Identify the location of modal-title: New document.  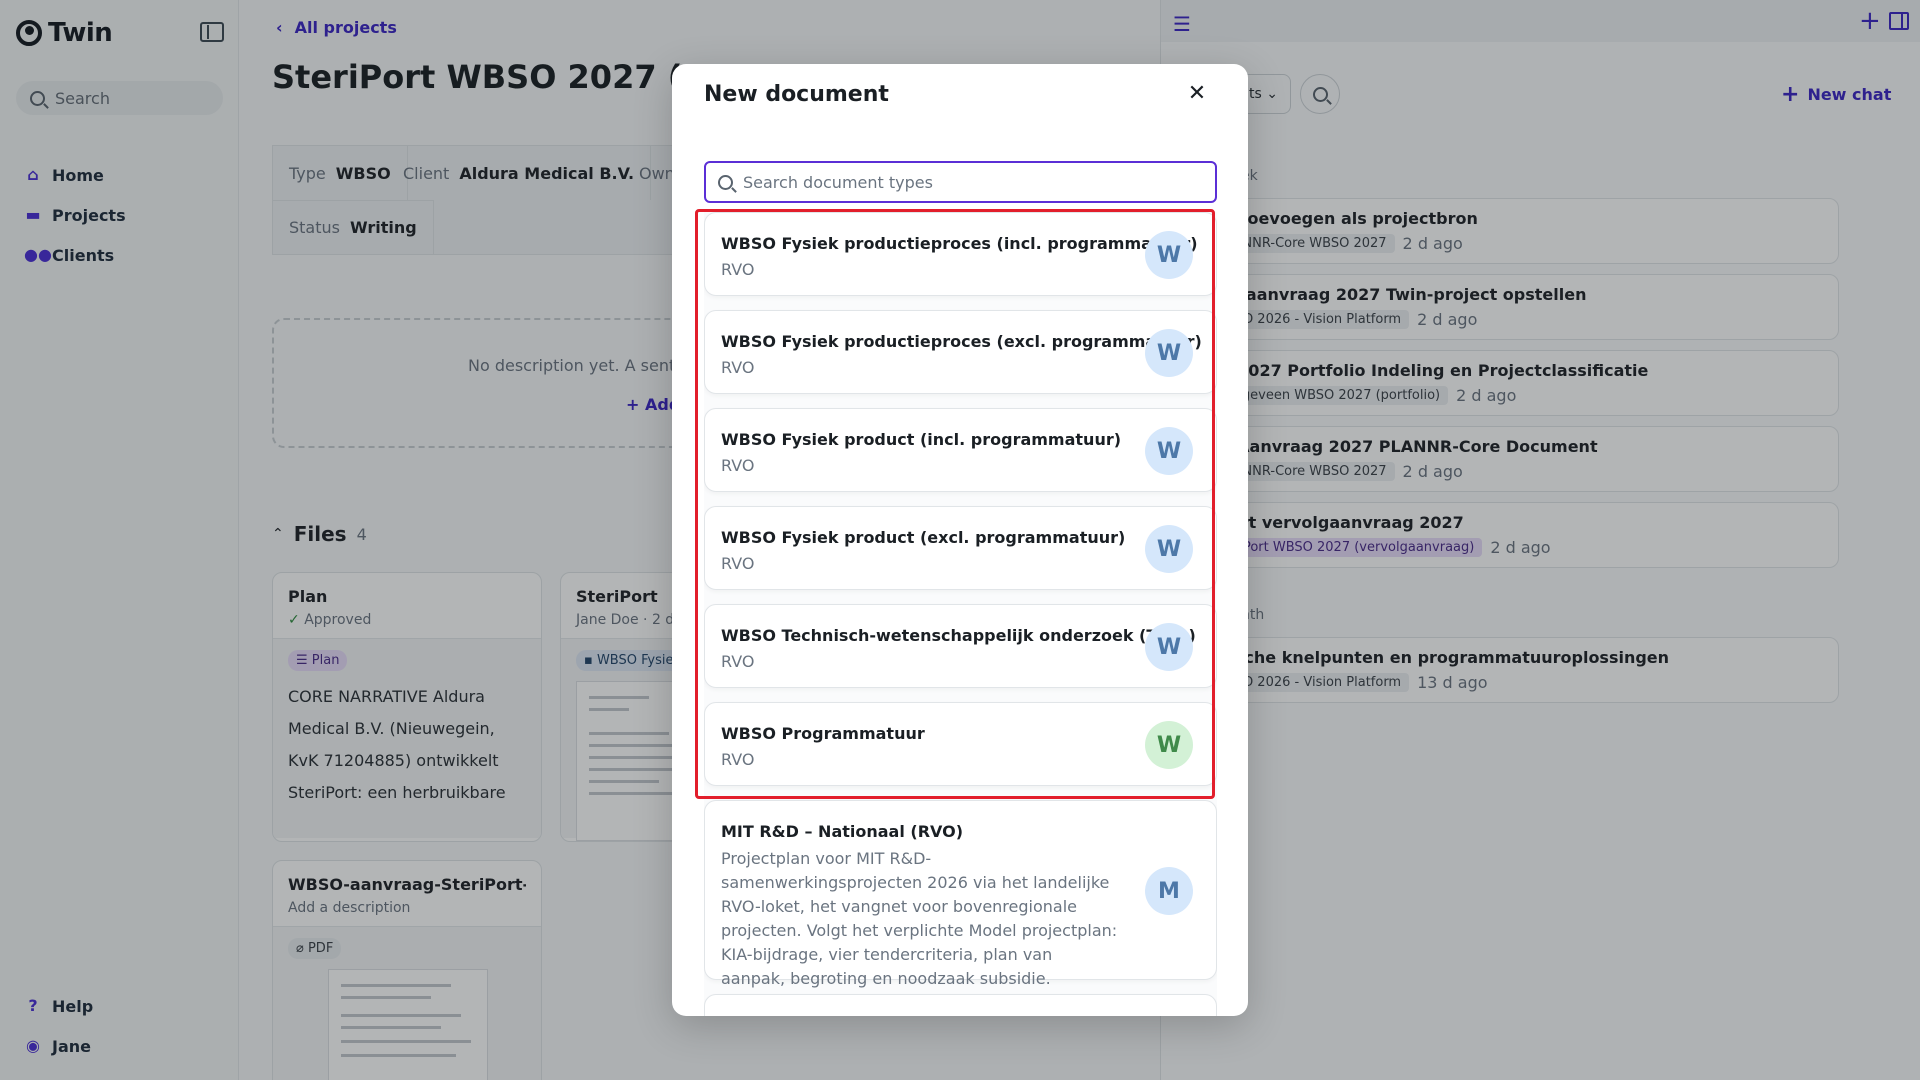
(796, 94).